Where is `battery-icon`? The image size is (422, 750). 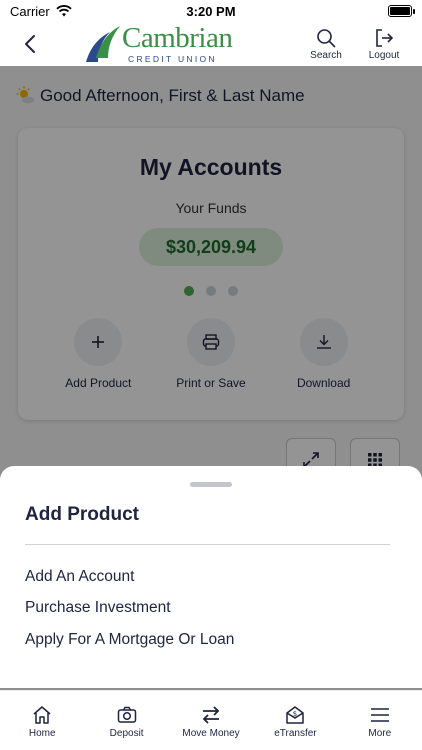
battery-icon is located at coordinates (401, 11).